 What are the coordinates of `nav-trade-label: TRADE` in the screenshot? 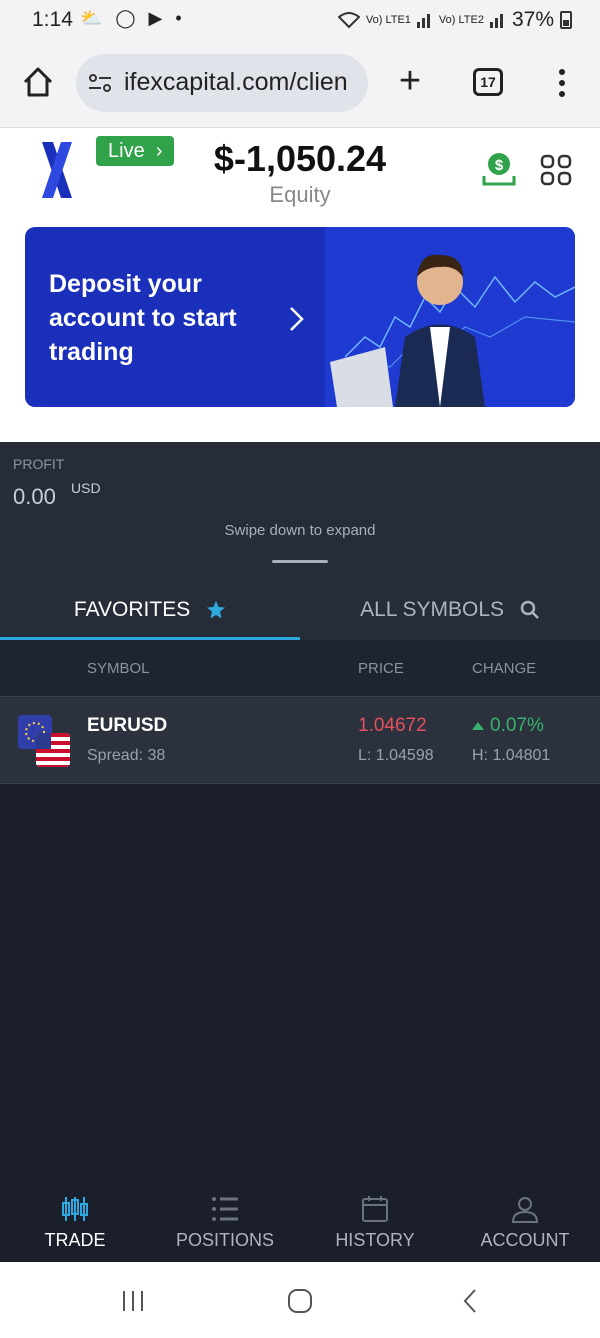 It's located at (75, 1240).